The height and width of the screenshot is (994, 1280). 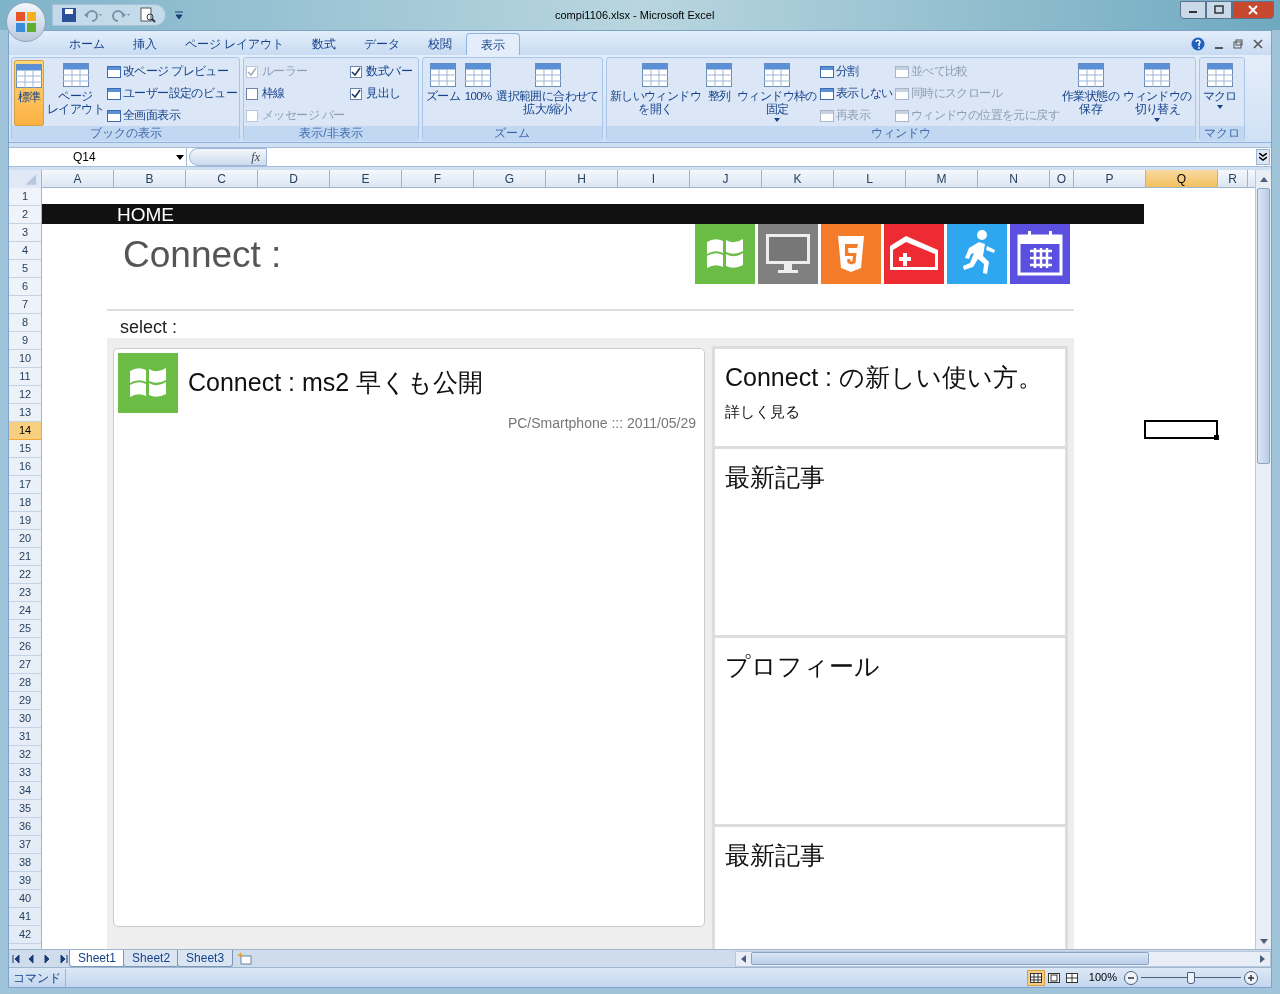 What do you see at coordinates (25, 197) in the screenshot?
I see `row-header: 1` at bounding box center [25, 197].